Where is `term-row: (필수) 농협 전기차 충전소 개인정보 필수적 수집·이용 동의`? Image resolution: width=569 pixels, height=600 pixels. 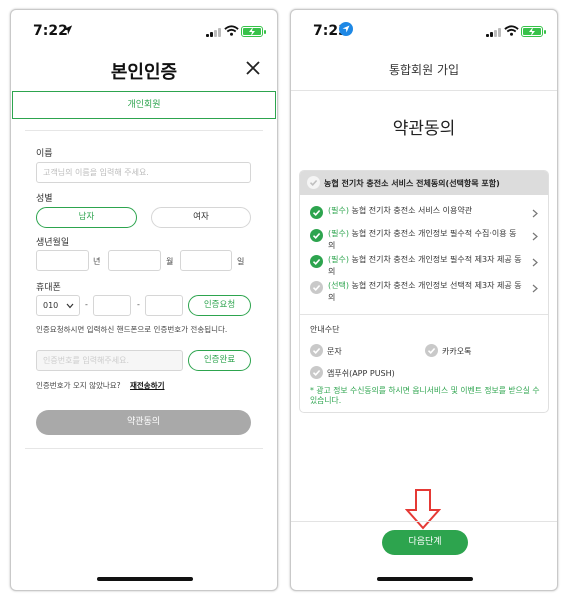 term-row: (필수) 농협 전기차 충전소 개인정보 필수적 수집·이용 동의 is located at coordinates (424, 239).